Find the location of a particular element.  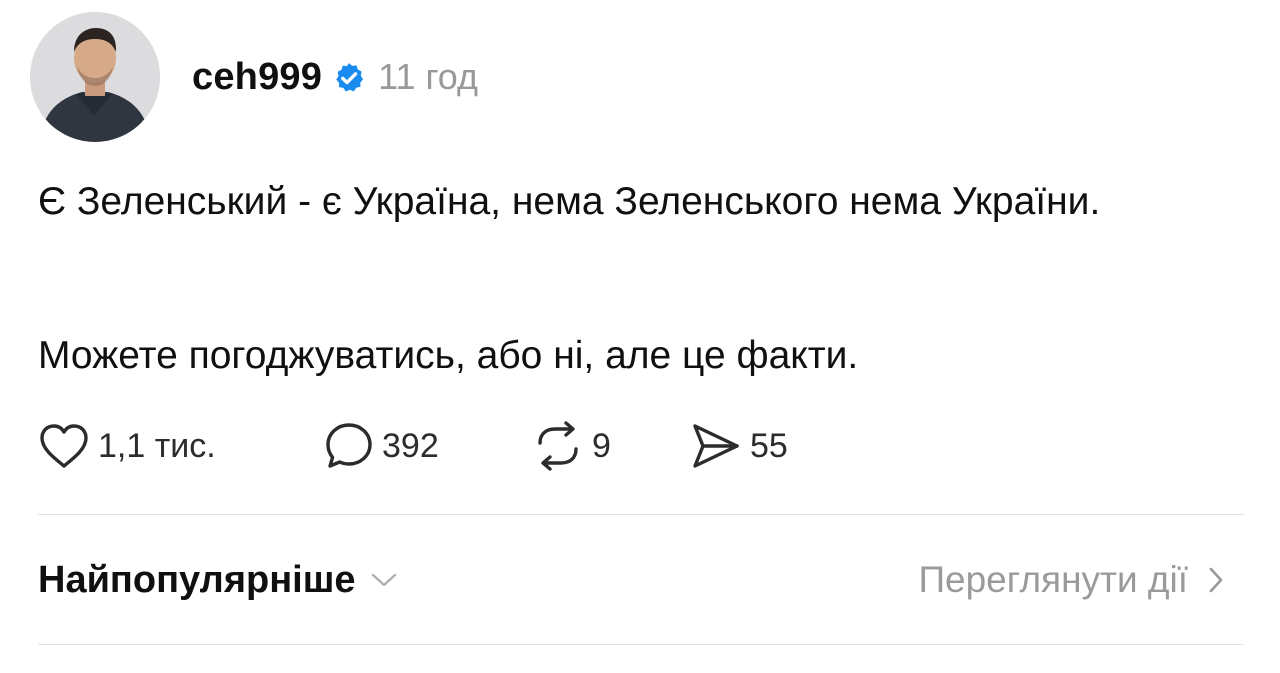

chevron-down-icon is located at coordinates (383, 580).